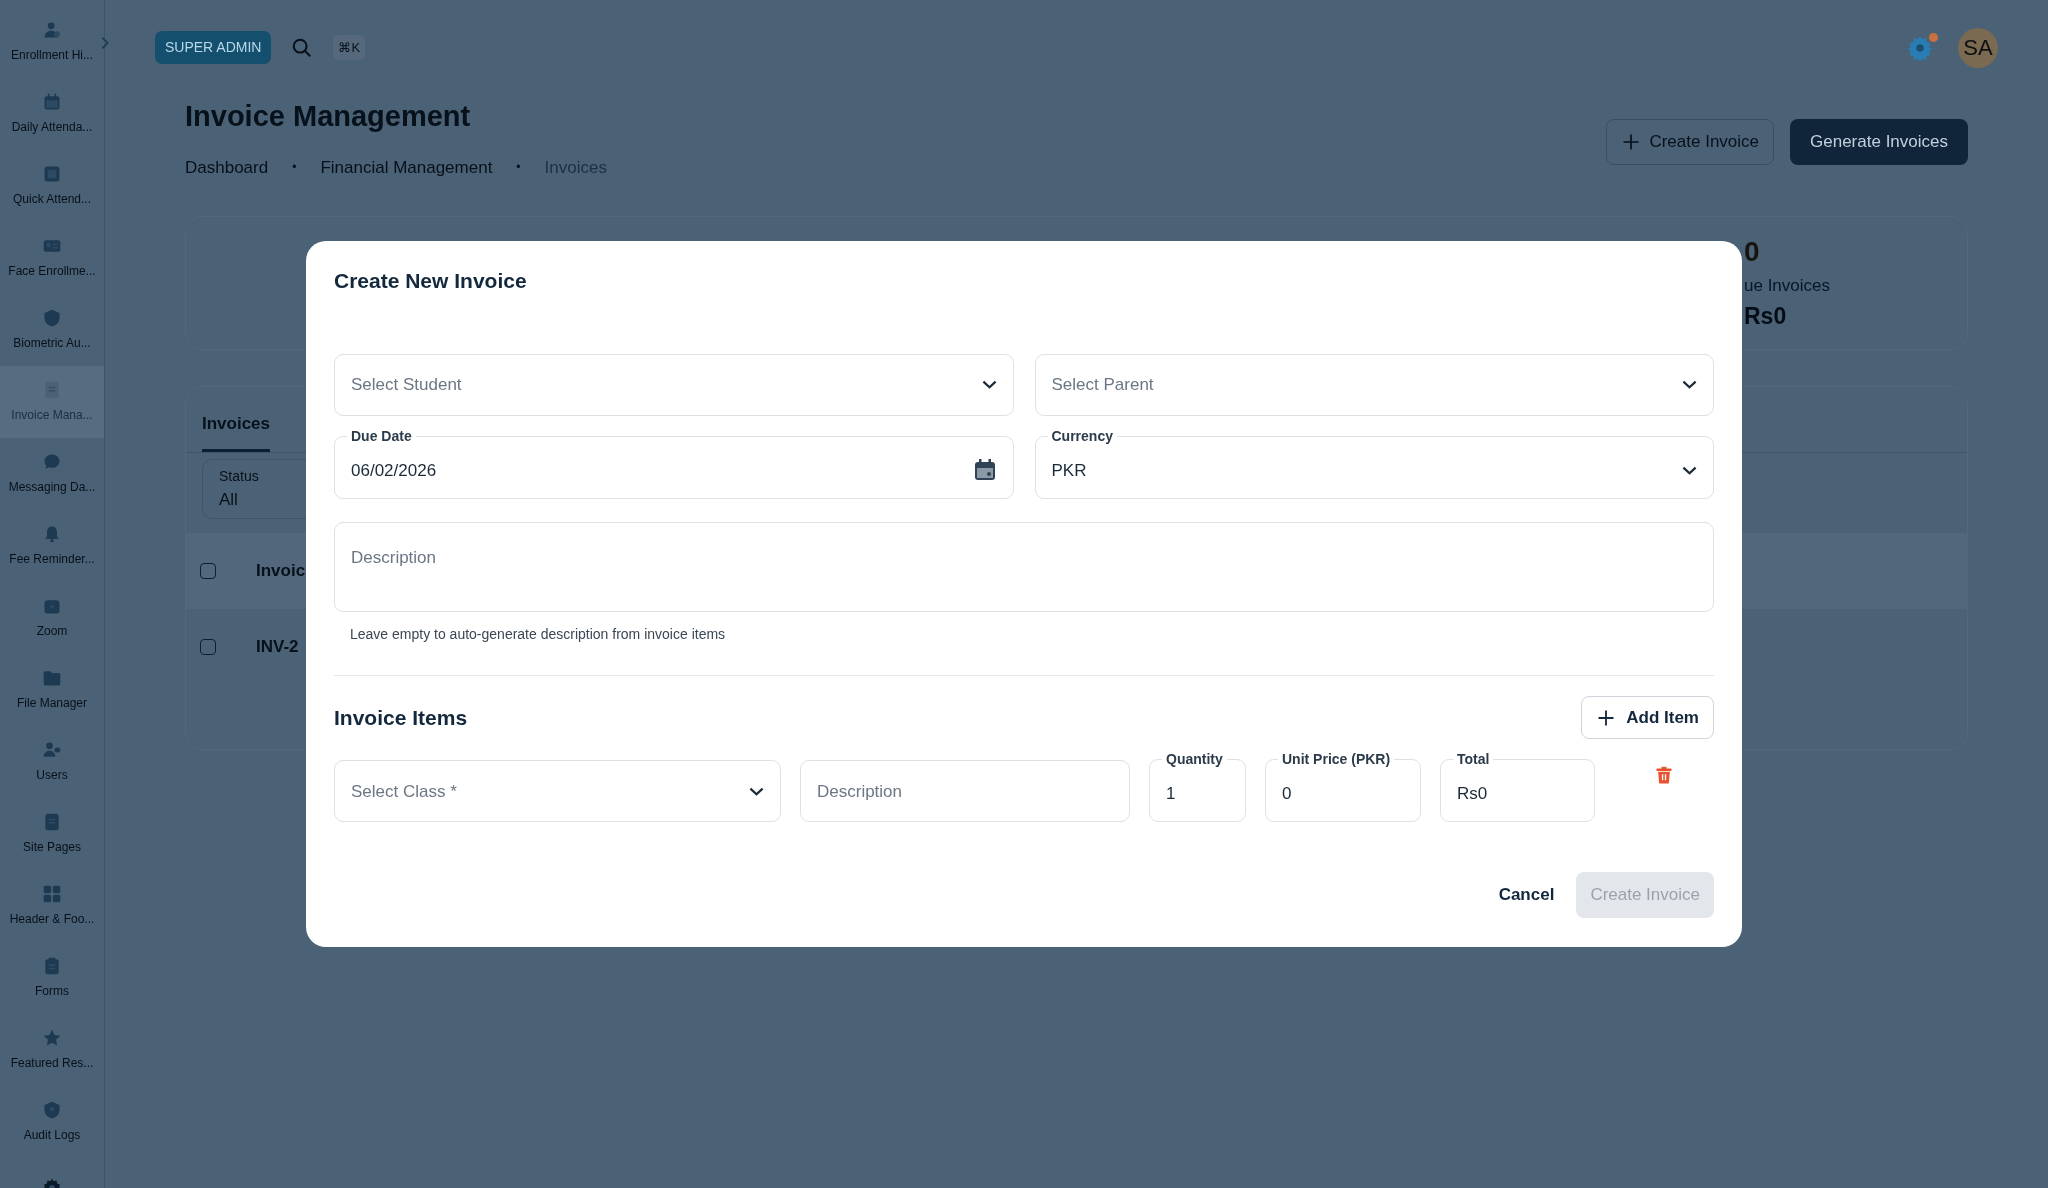 This screenshot has width=2048, height=1188. Describe the element at coordinates (239, 476) in the screenshot. I see `filter-label: Status` at that location.